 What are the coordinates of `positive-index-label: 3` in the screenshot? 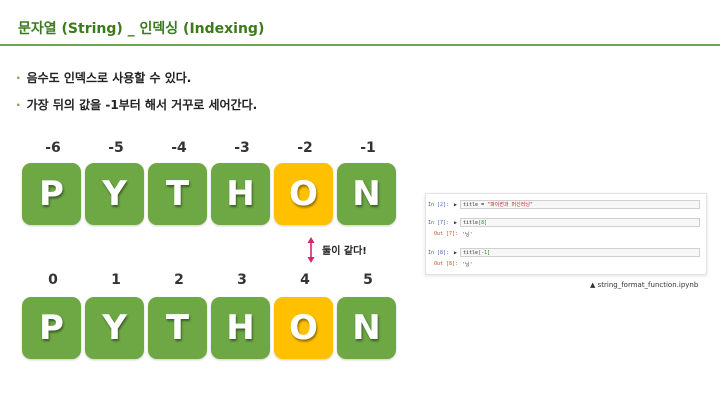 It's located at (242, 280).